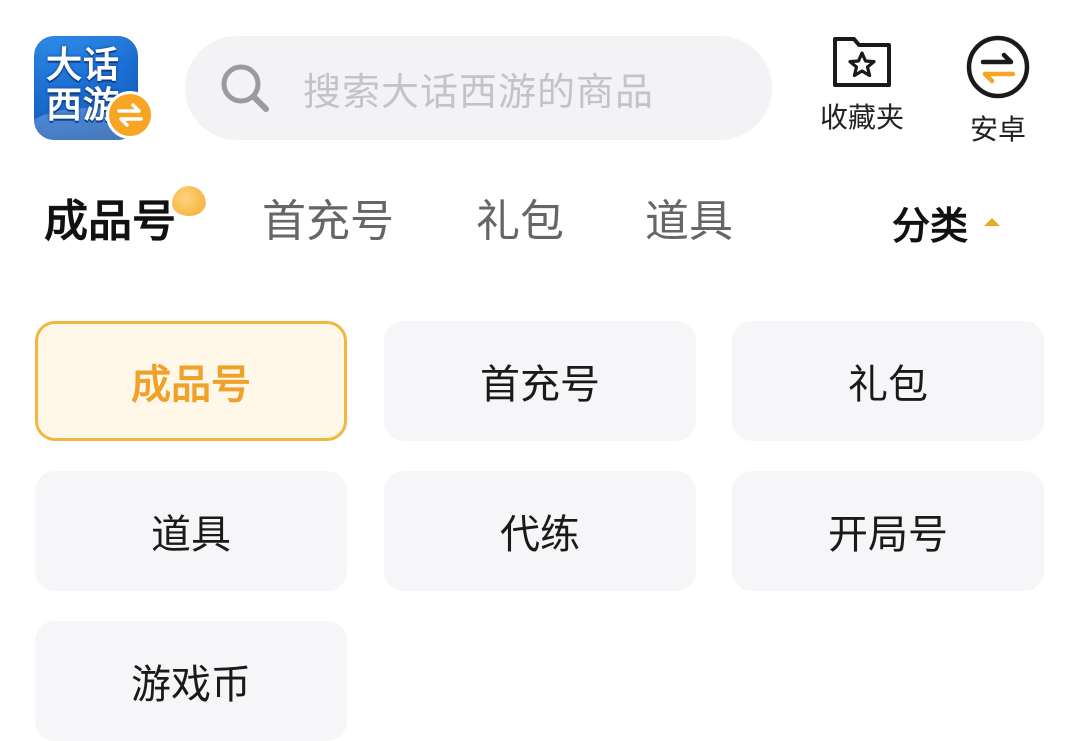  I want to click on tabs-fade-overlay, so click(830, 222).